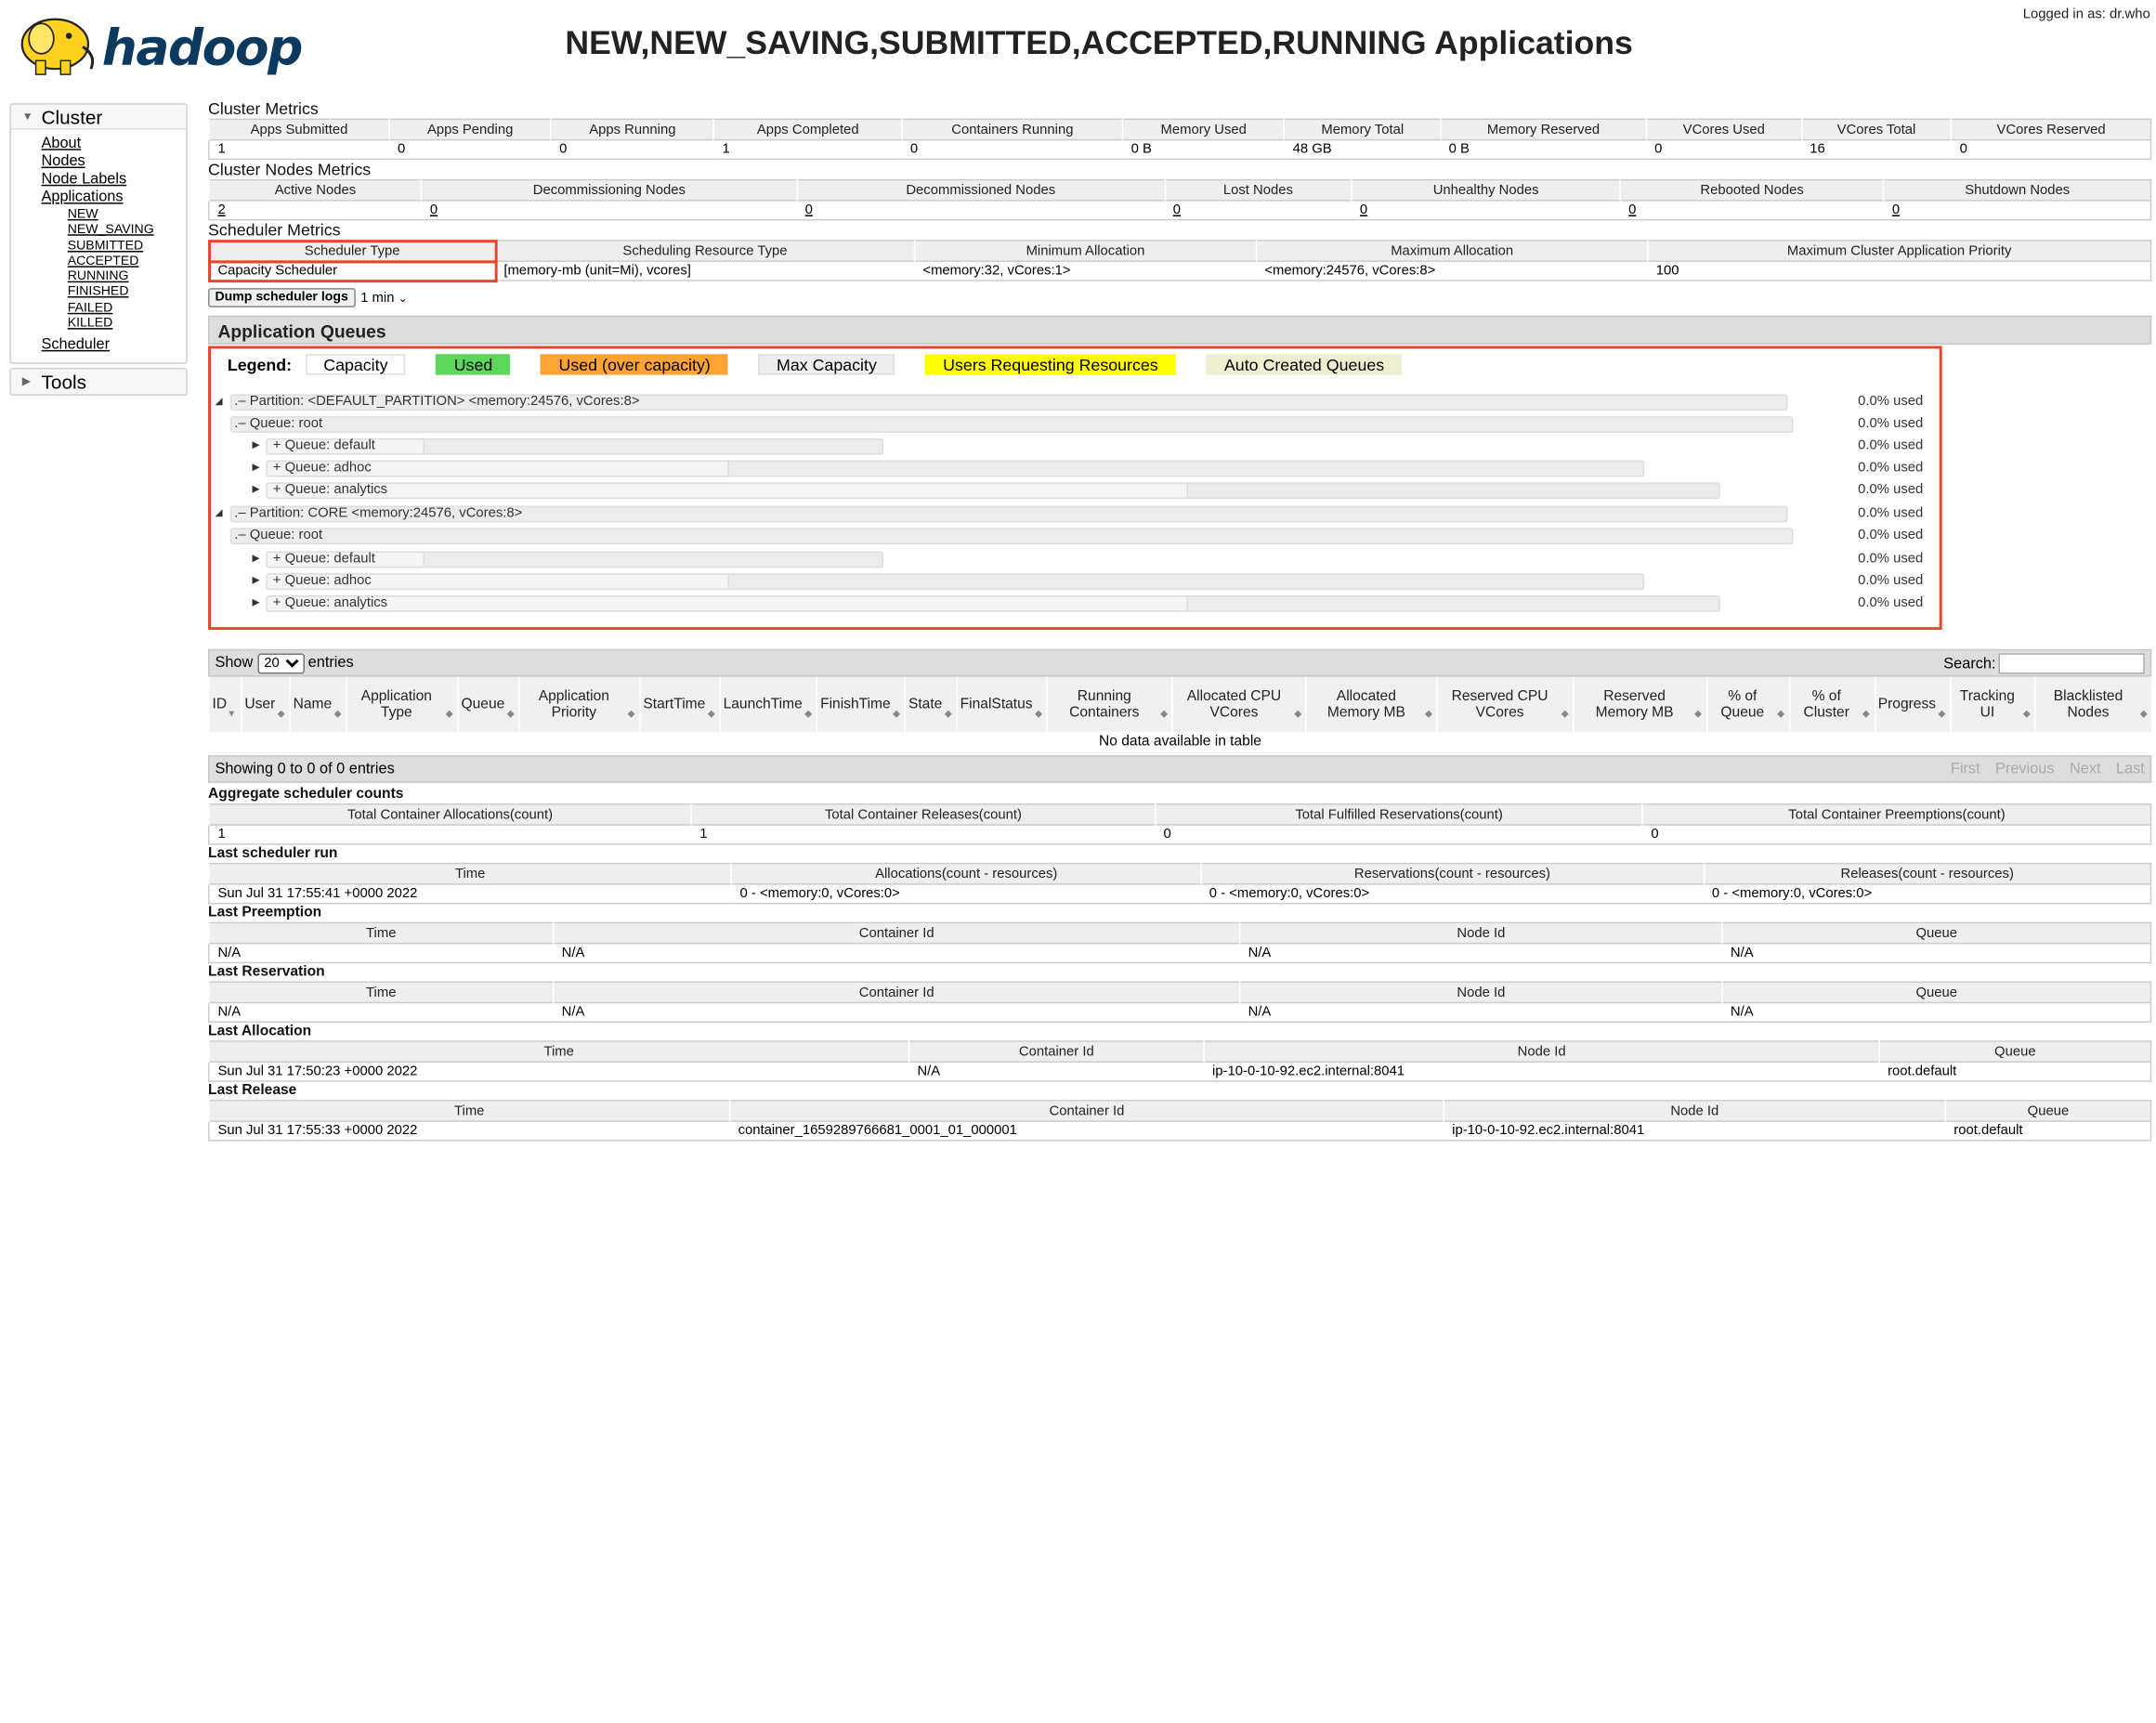 The height and width of the screenshot is (1723, 2156). Describe the element at coordinates (1993, 704) in the screenshot. I see `column-header: Tracking UI◆` at that location.